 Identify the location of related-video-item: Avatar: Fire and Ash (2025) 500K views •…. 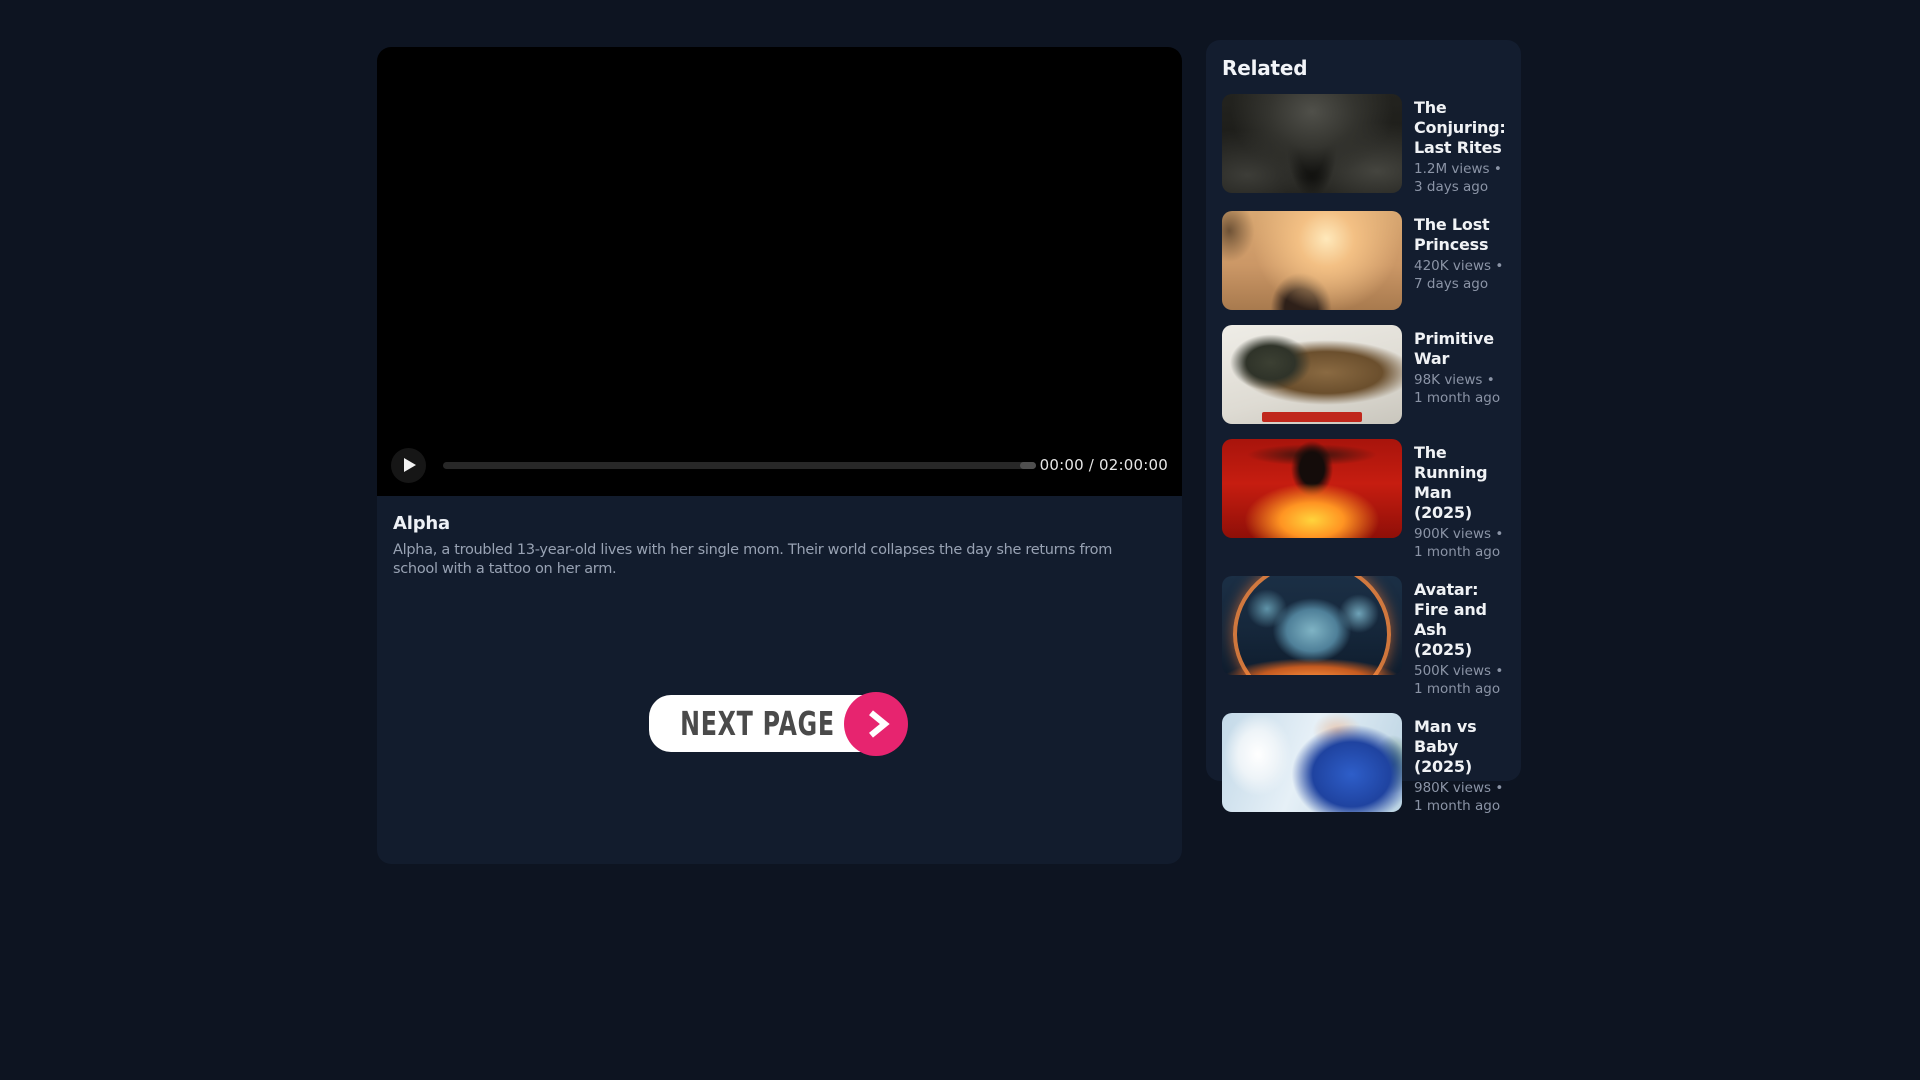
(1363, 637).